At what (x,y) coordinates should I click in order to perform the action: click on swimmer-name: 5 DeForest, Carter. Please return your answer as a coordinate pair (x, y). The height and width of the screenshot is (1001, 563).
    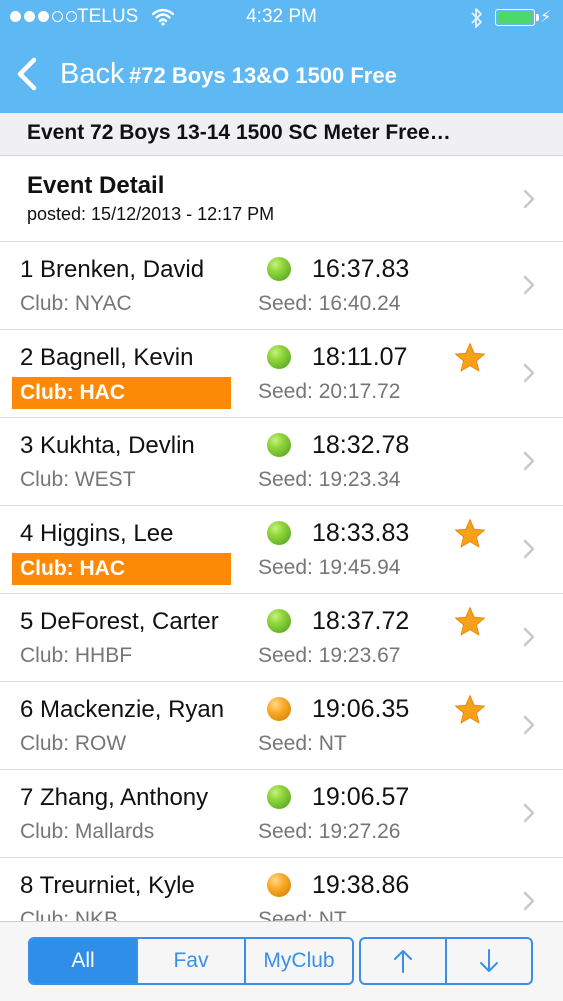
    Looking at the image, I should click on (119, 621).